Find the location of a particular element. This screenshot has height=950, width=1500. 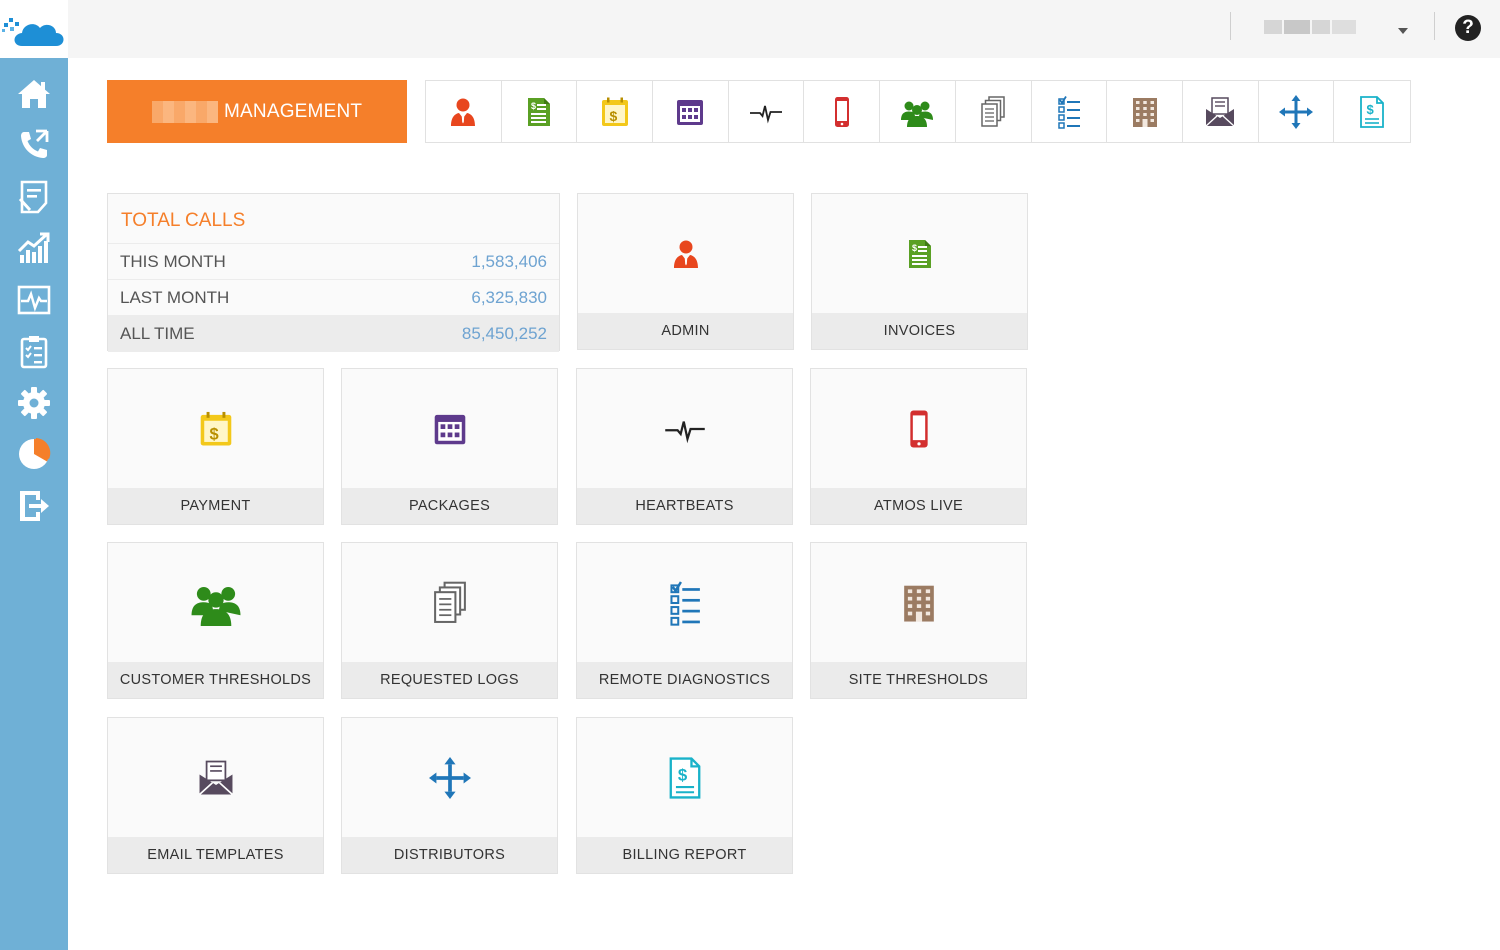

logo is located at coordinates (34, 29).